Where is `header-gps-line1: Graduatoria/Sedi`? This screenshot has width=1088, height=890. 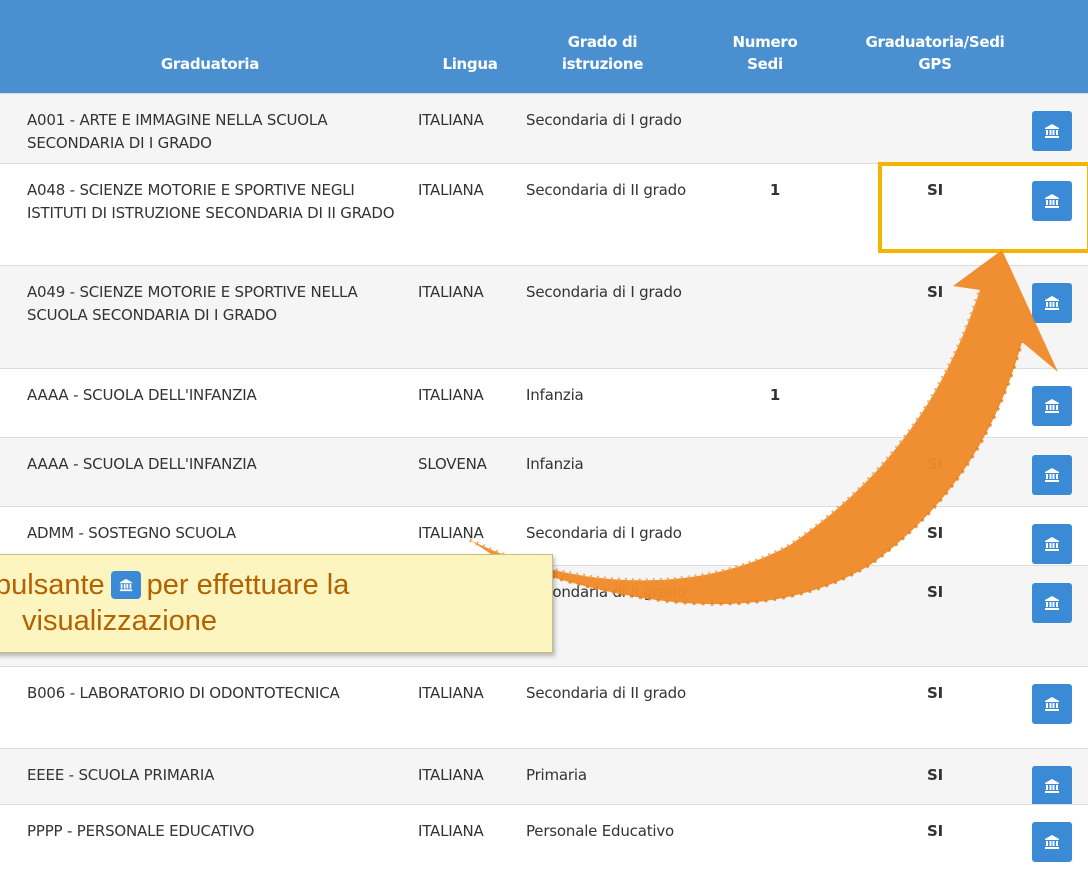
header-gps-line1: Graduatoria/Sedi is located at coordinates (935, 42).